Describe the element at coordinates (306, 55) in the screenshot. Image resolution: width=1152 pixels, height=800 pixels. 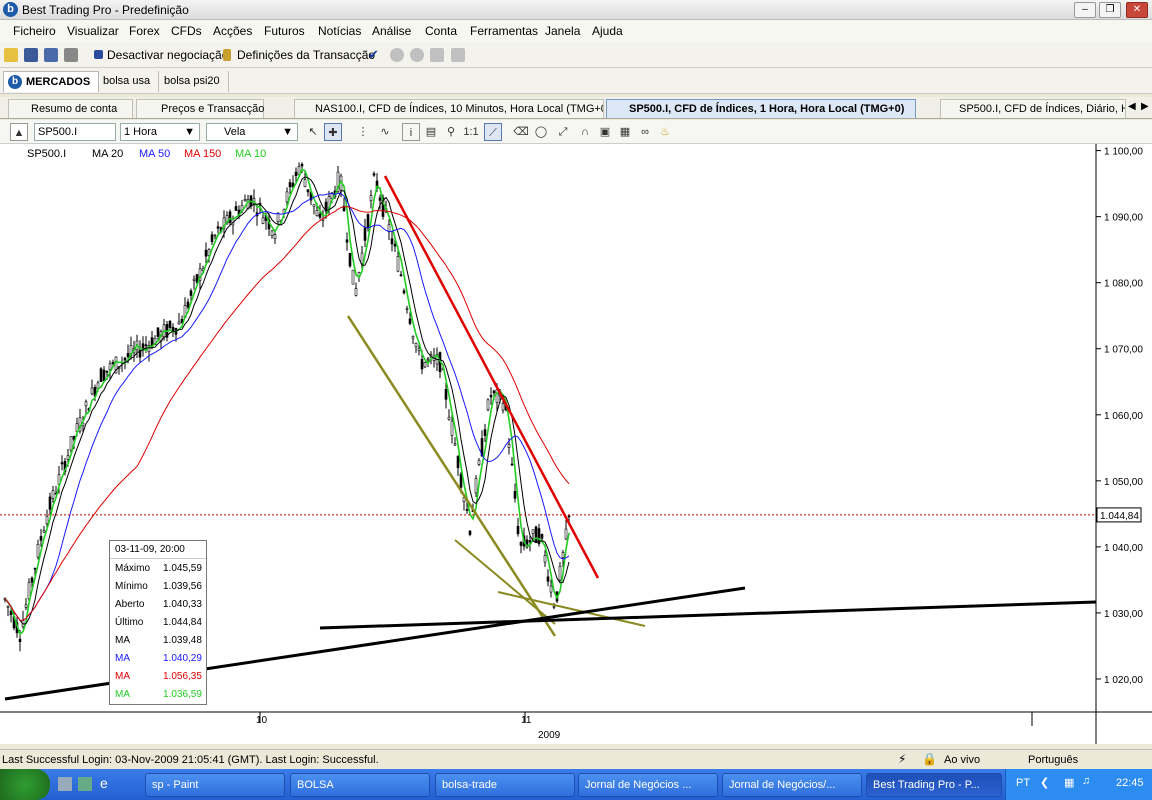
I see `transaction-settings-button: Definições da Transacção` at that location.